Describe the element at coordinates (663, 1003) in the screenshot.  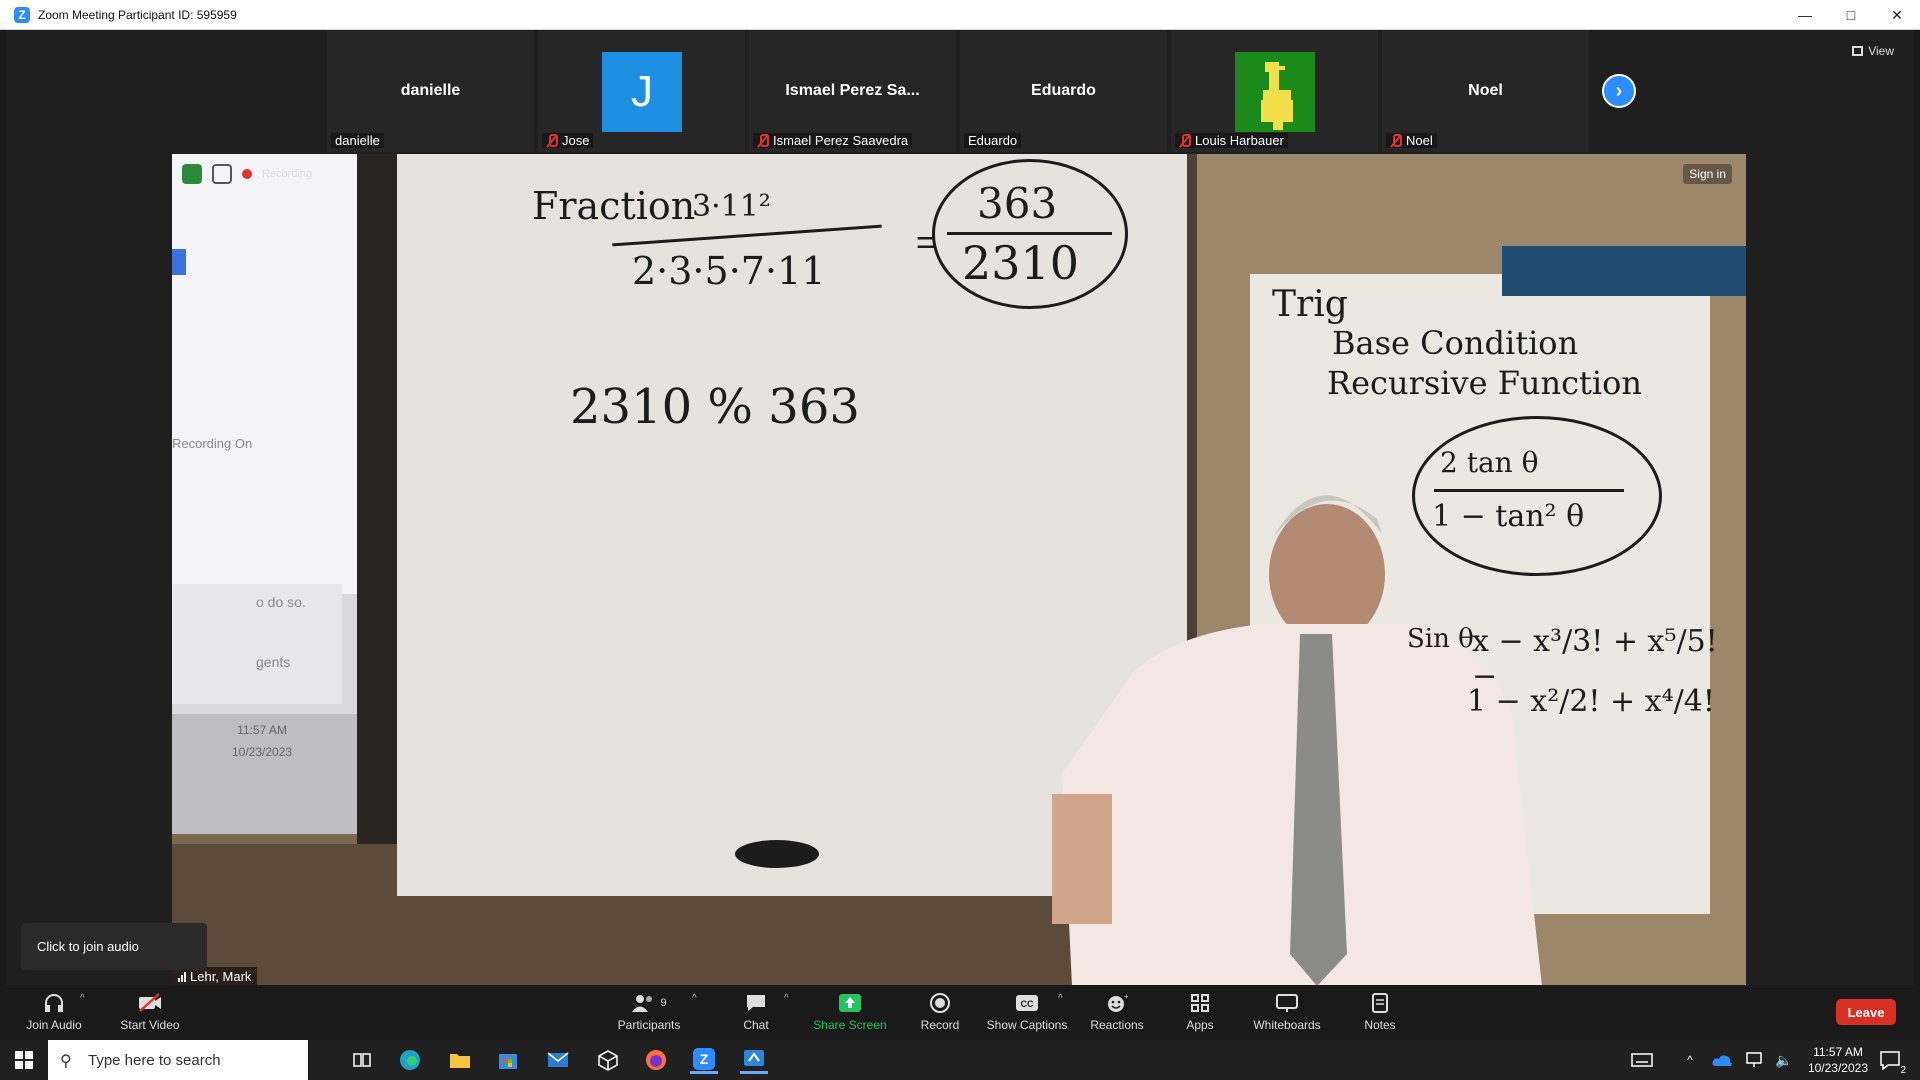
I see `participants-count: 9` at that location.